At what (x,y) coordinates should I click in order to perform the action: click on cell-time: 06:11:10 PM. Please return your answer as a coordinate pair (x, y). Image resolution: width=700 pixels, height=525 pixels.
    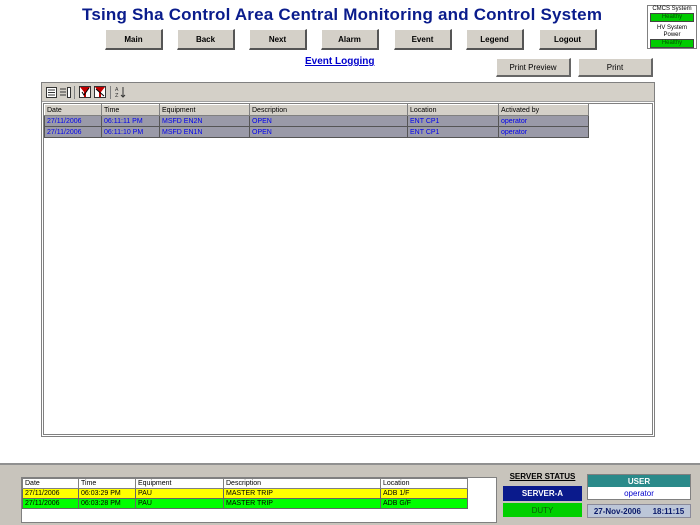
    Looking at the image, I should click on (130, 132).